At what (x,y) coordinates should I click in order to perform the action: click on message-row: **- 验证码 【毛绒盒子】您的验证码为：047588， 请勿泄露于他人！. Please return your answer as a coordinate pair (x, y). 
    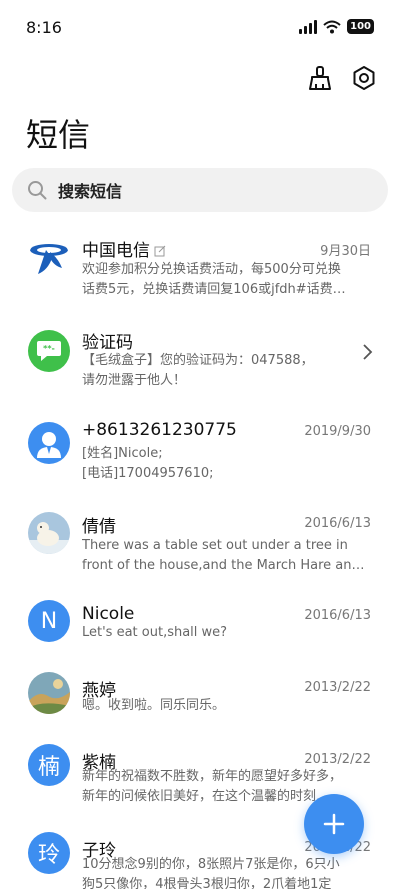
    Looking at the image, I should click on (200, 358).